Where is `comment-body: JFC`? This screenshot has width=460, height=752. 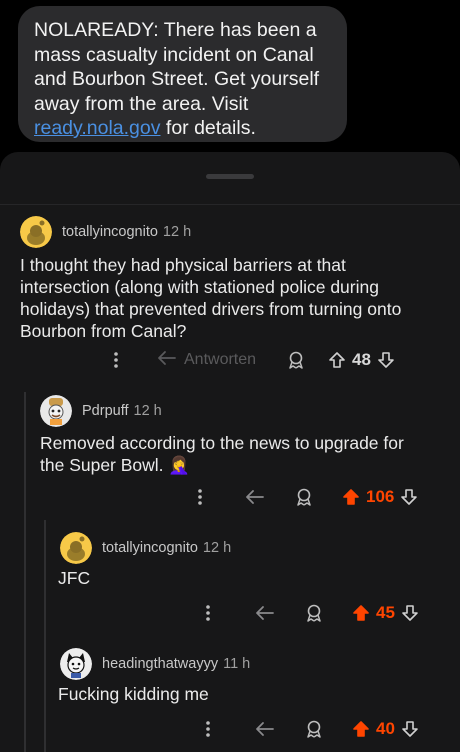 comment-body: JFC is located at coordinates (254, 578).